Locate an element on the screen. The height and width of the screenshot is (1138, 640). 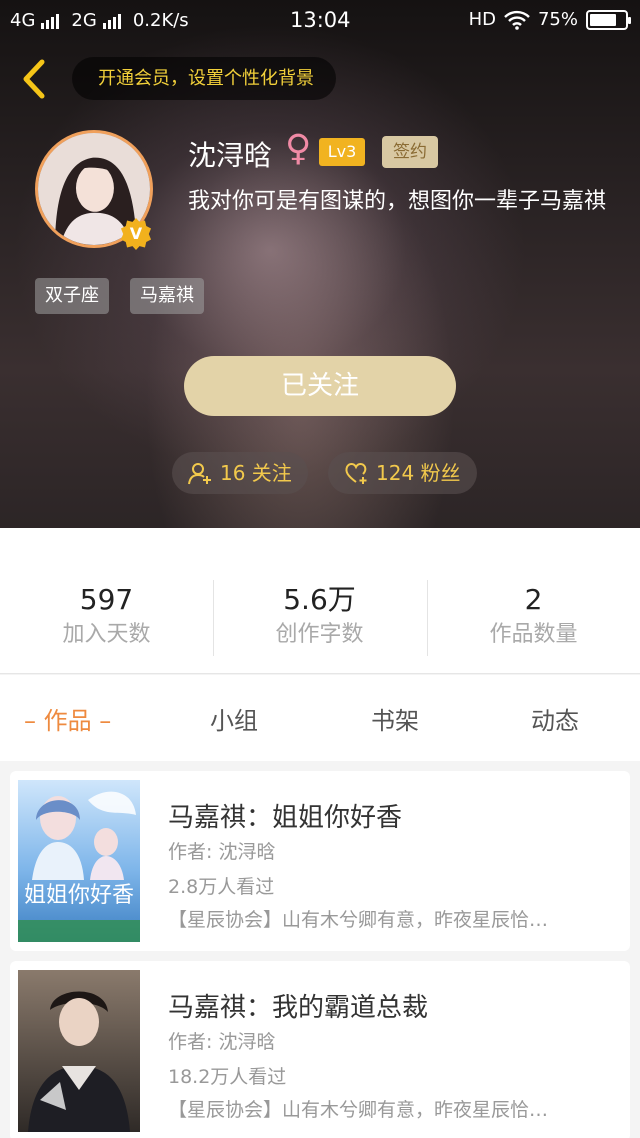
hd-indicator: HD is located at coordinates (482, 19).